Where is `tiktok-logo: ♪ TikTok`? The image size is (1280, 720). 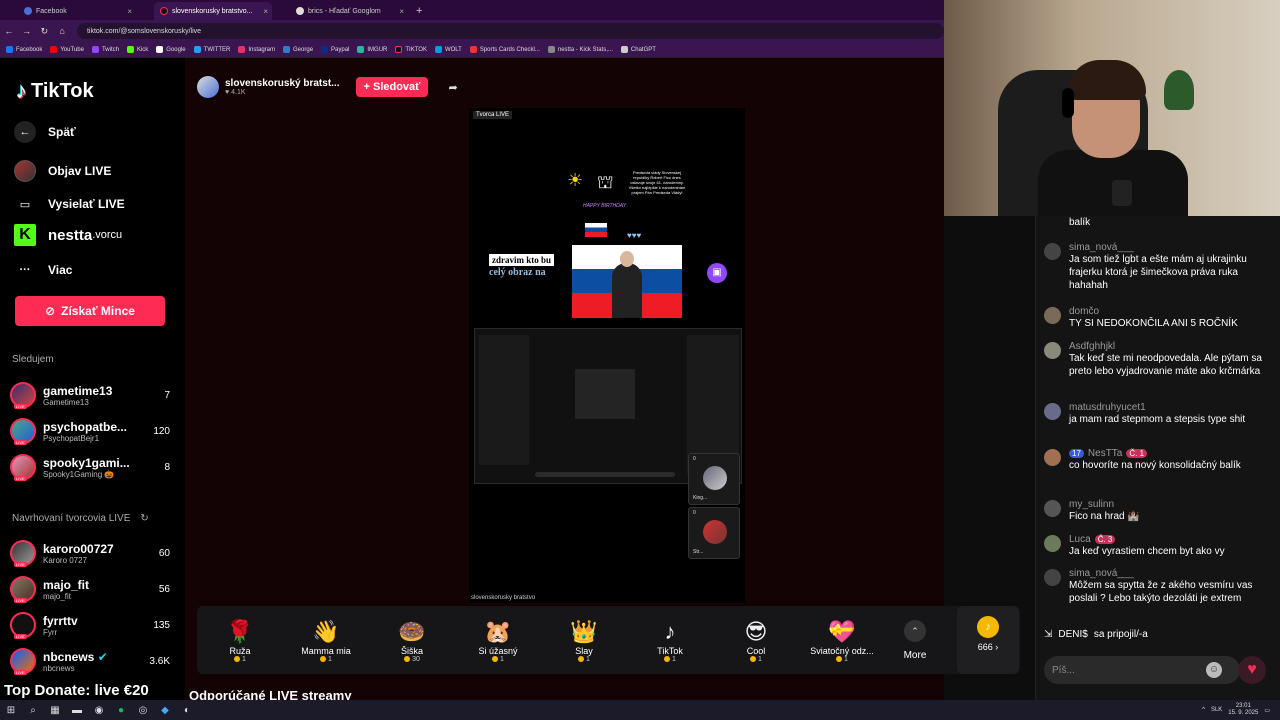
tiktok-logo: ♪ TikTok is located at coordinates (55, 91).